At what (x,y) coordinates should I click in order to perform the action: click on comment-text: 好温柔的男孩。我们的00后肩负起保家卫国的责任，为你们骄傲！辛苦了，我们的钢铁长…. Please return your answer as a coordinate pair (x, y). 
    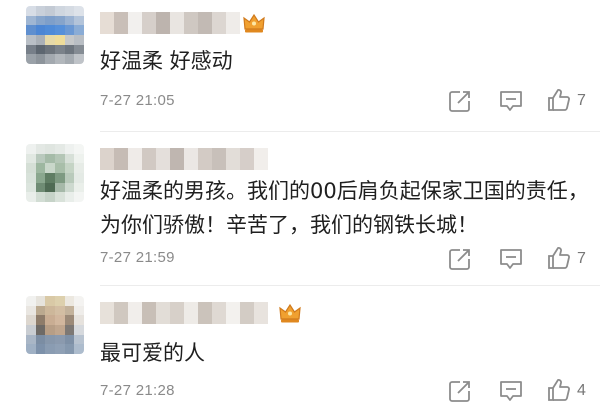
    Looking at the image, I should click on (344, 208).